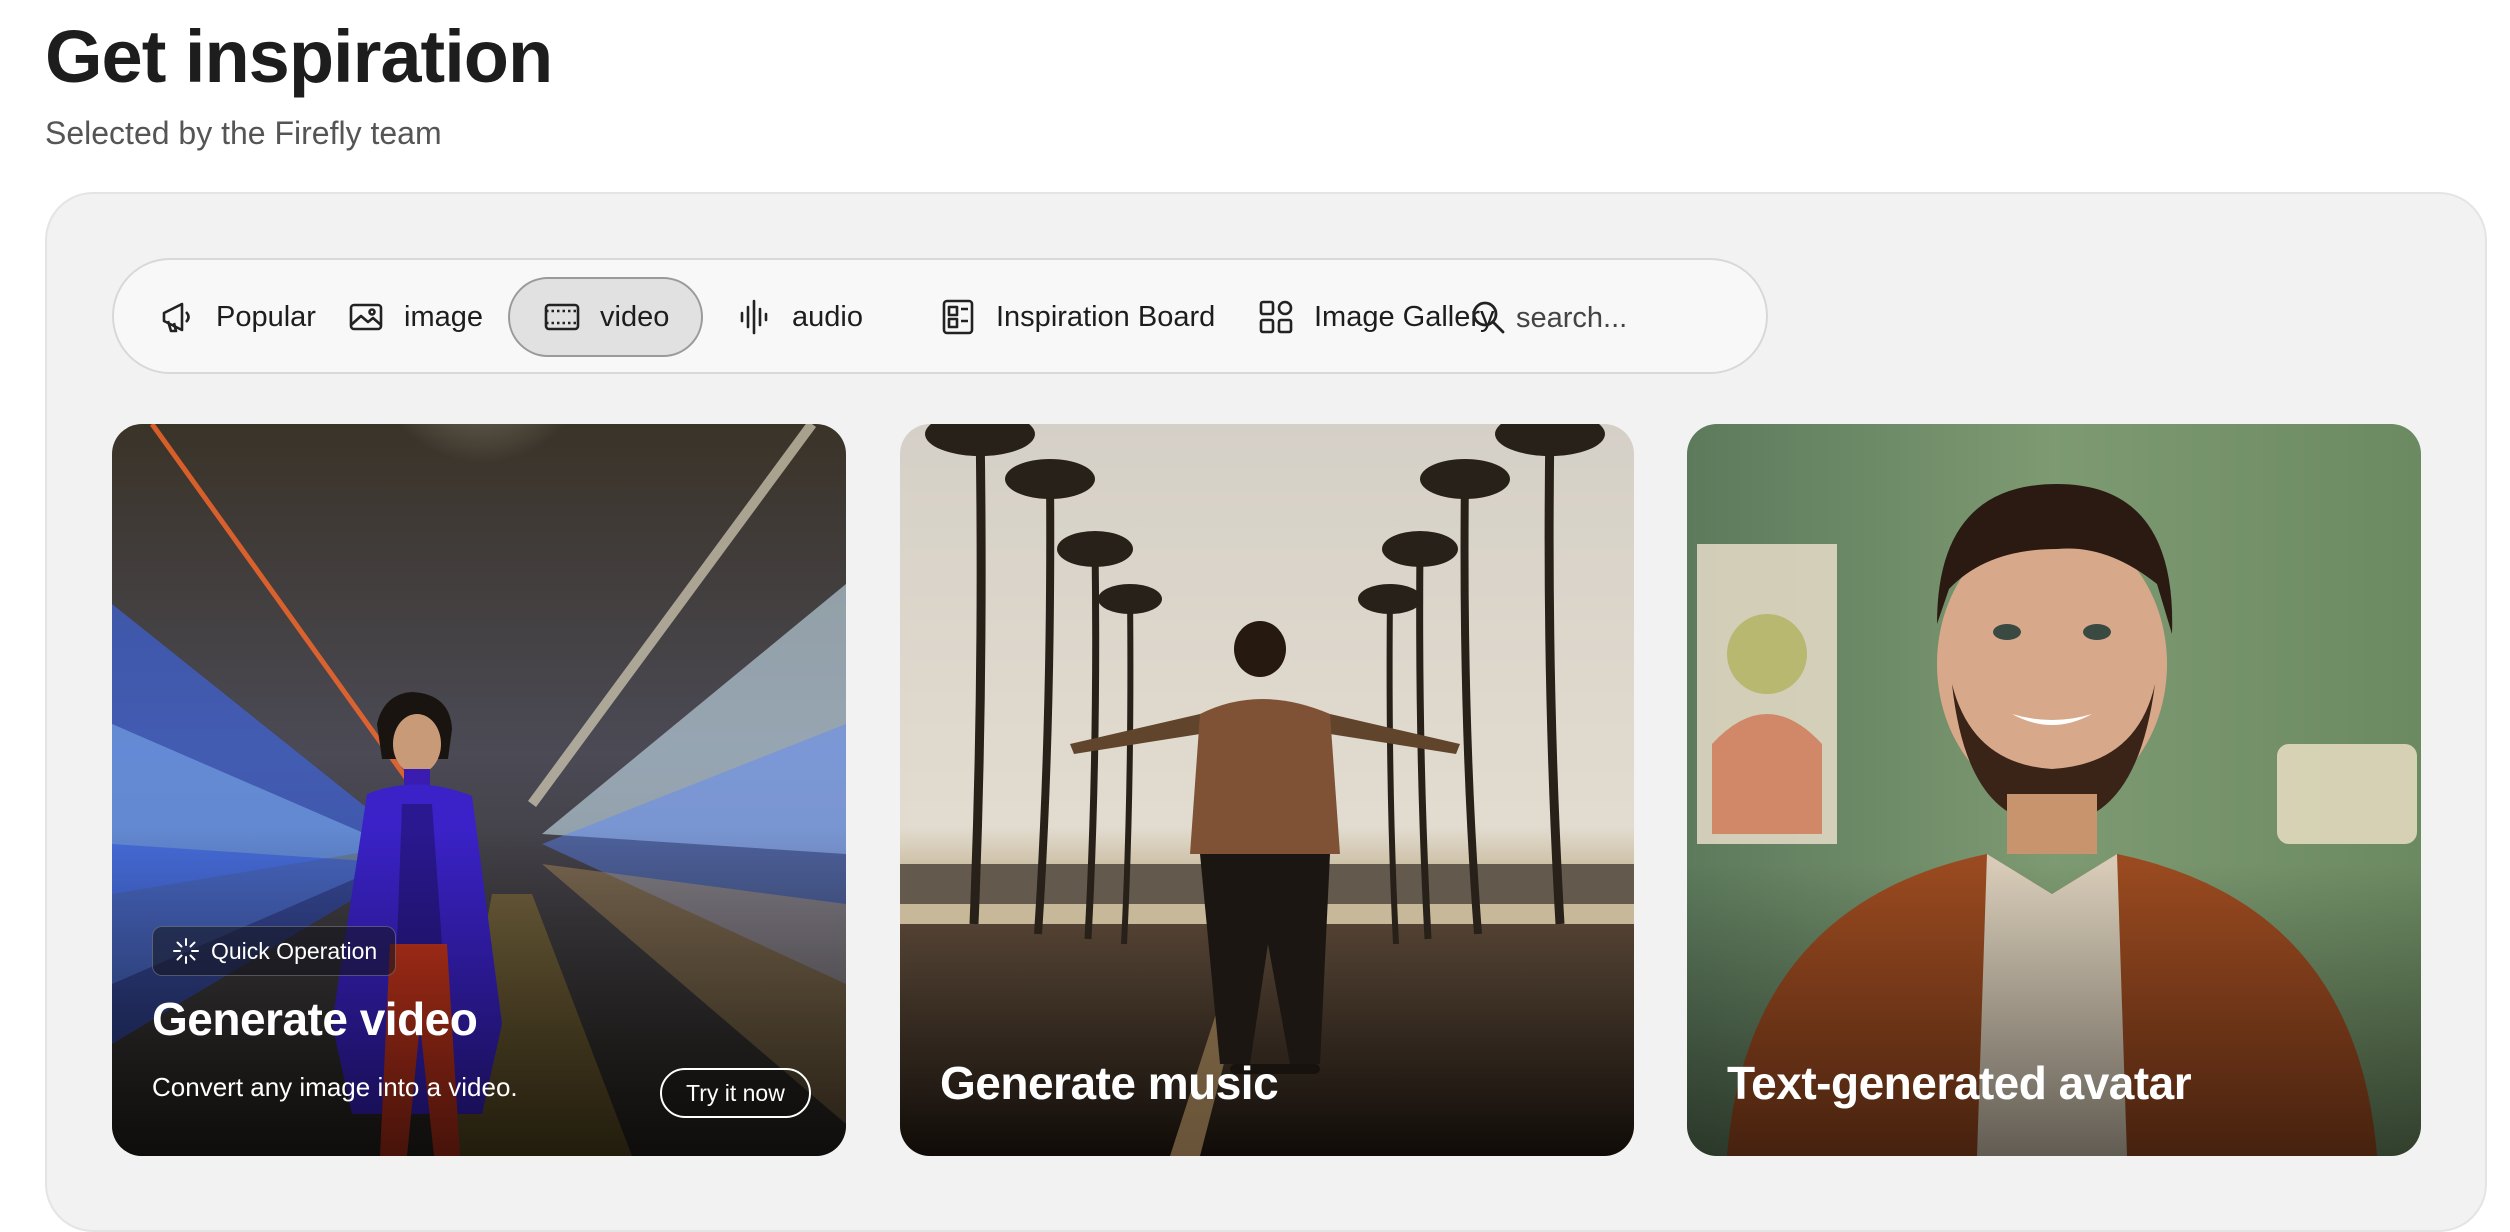  What do you see at coordinates (958, 317) in the screenshot?
I see `board-icon` at bounding box center [958, 317].